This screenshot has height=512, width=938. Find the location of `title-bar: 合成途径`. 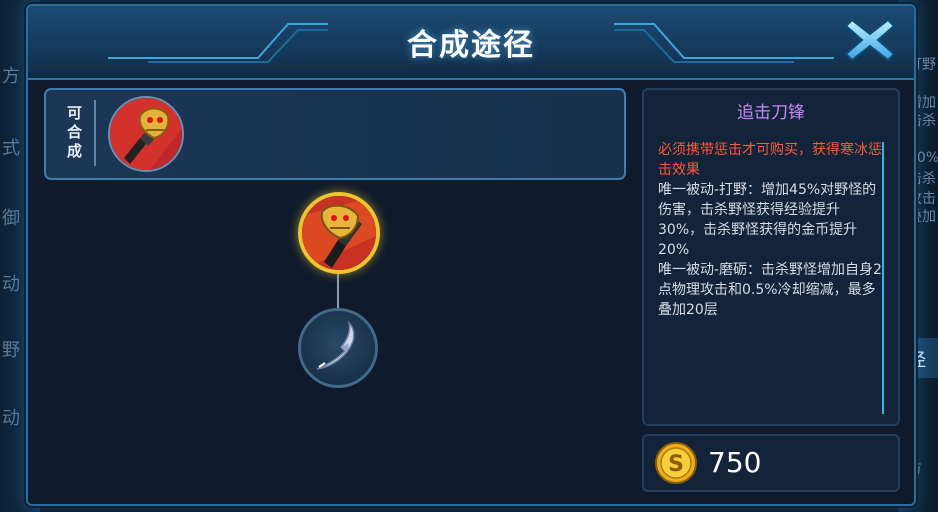

title-bar: 合成途径 is located at coordinates (471, 43).